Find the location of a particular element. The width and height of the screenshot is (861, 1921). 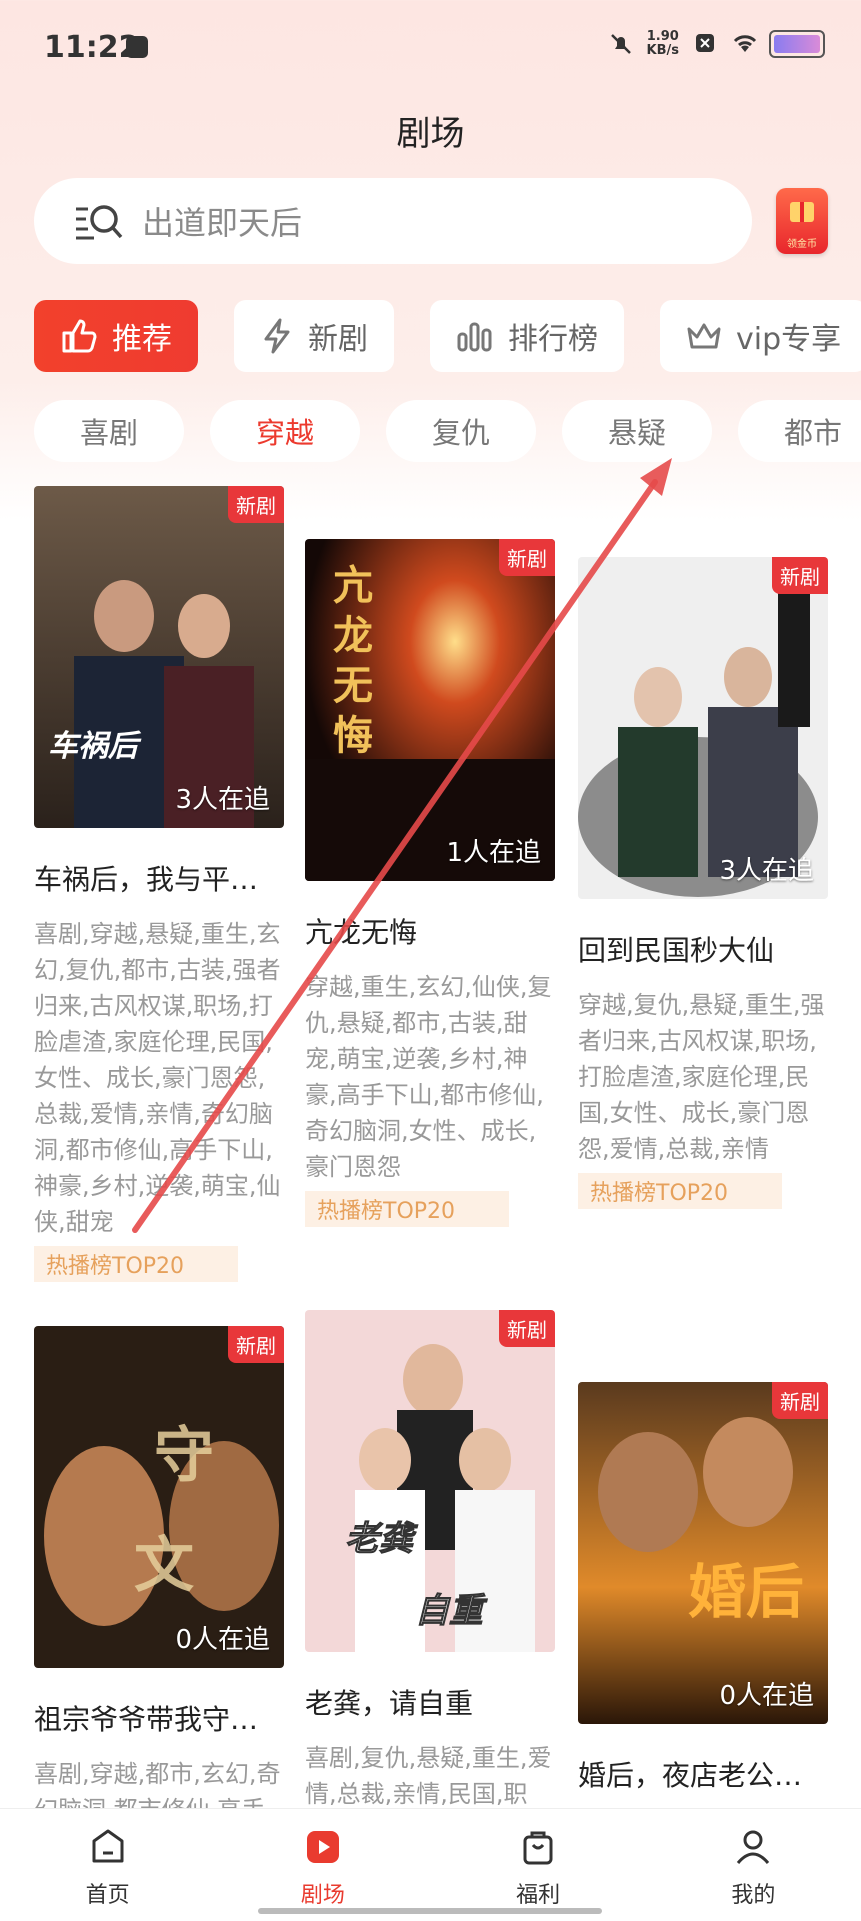

follow-count: 1人在追 is located at coordinates (493, 853).